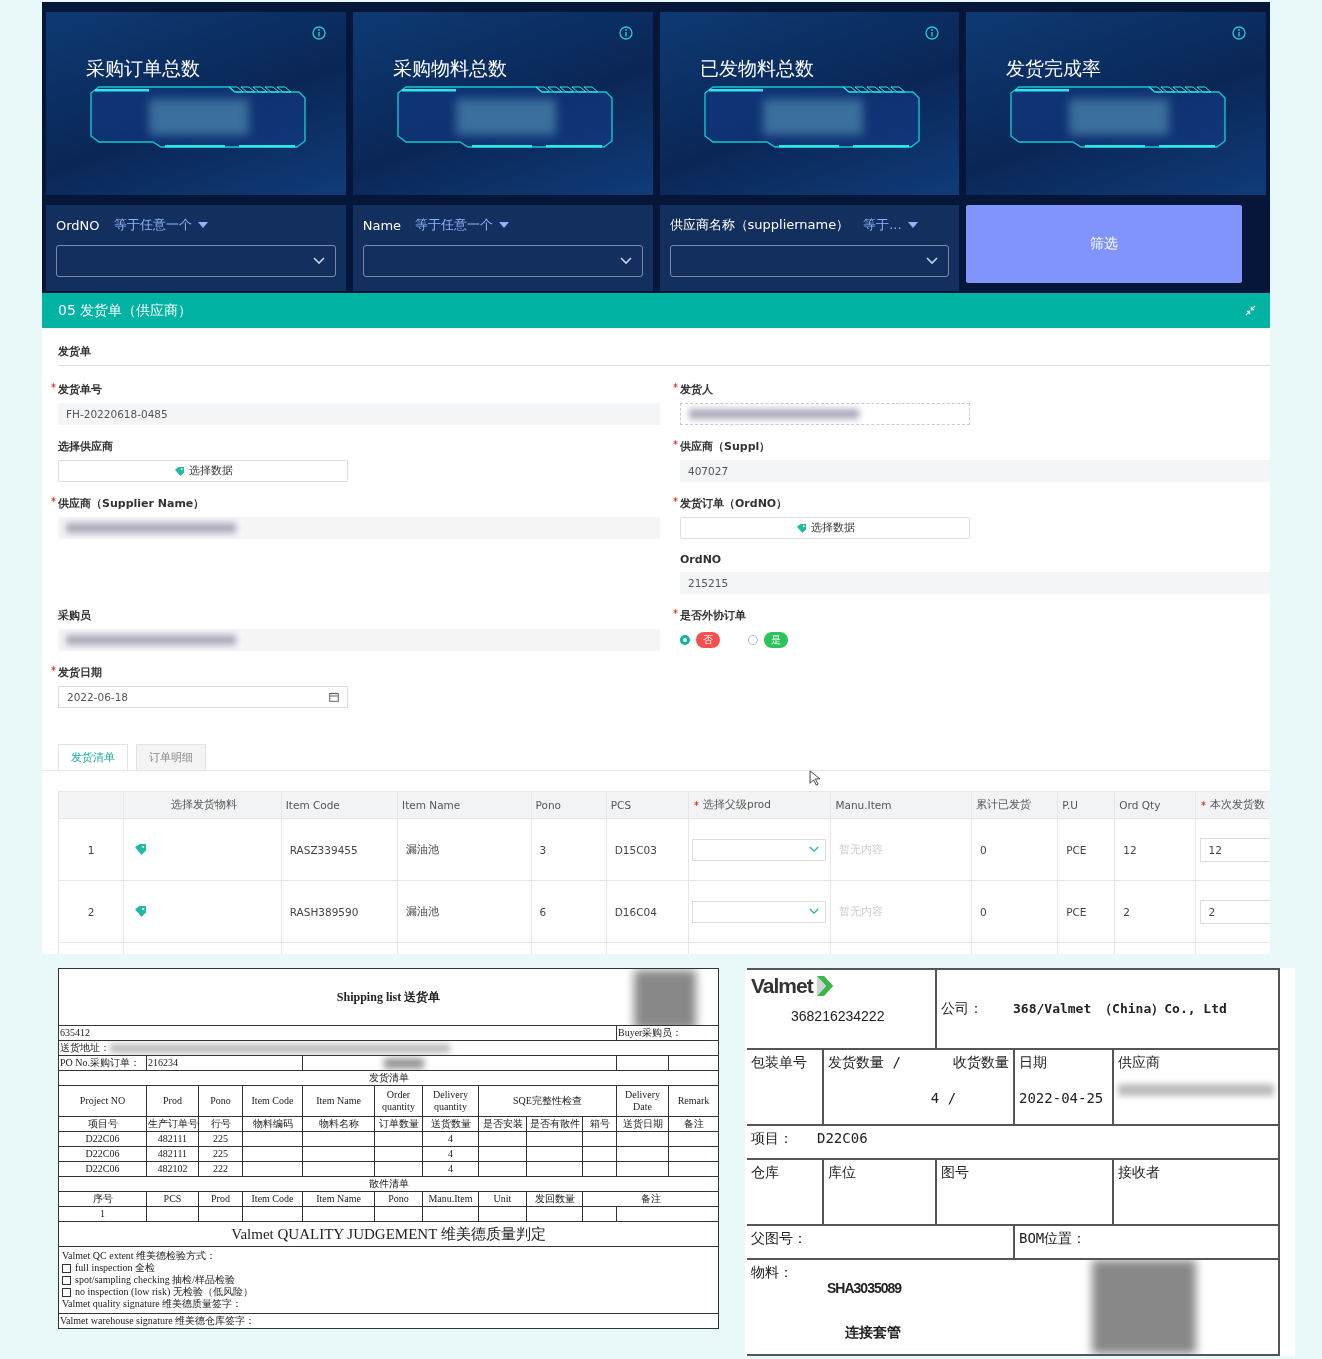  What do you see at coordinates (102, 1199) in the screenshot?
I see `column-header: 序号` at bounding box center [102, 1199].